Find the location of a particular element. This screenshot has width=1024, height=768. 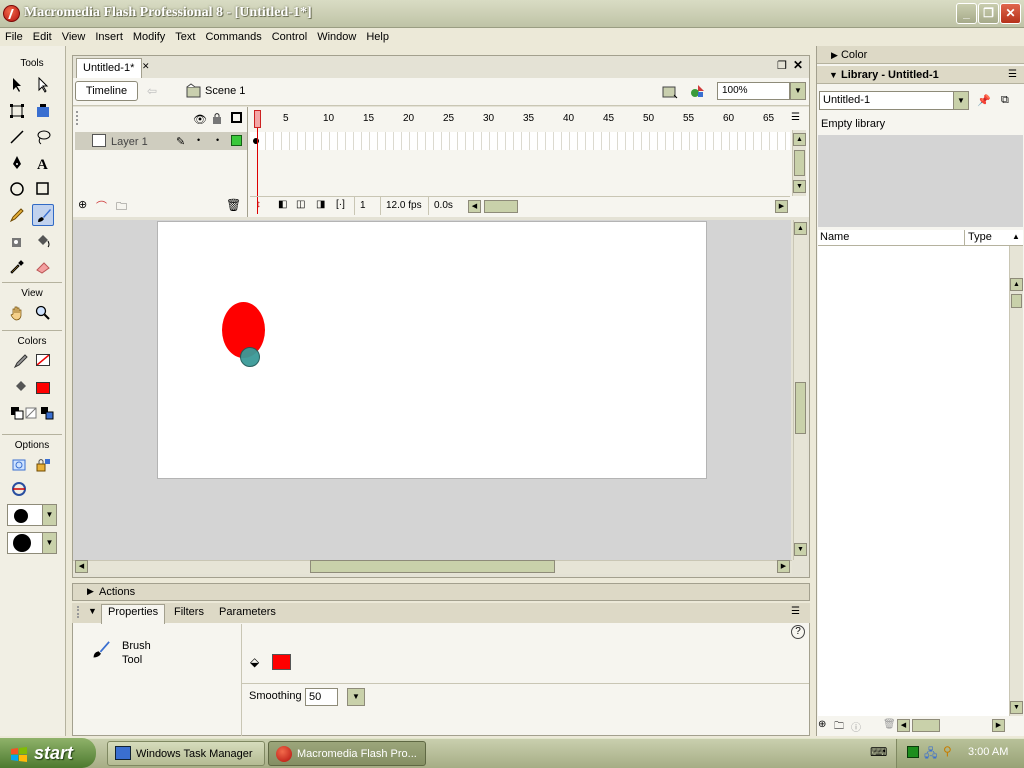

panel-grip is located at coordinates (80, 612).